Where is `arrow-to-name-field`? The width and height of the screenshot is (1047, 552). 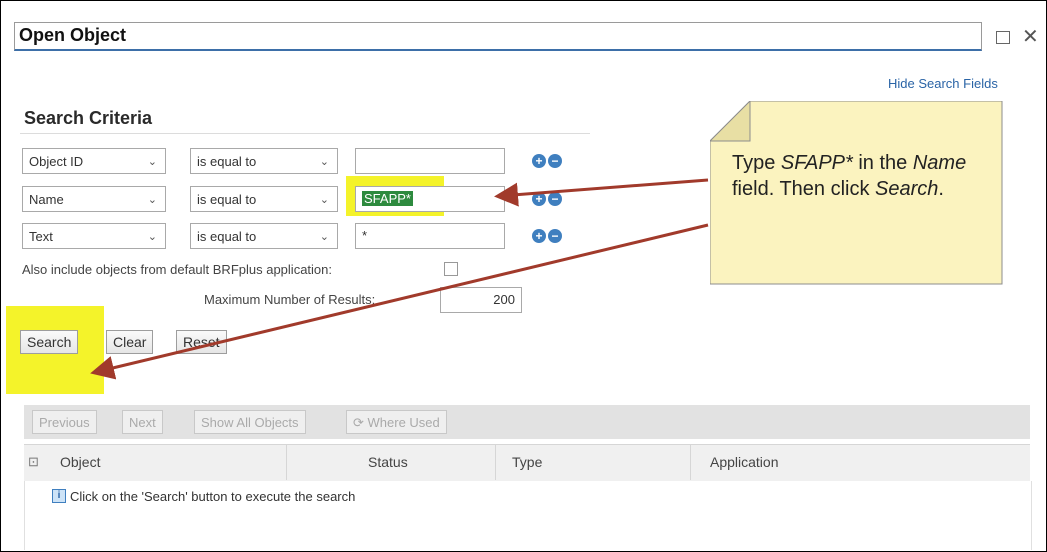
arrow-to-name-field is located at coordinates (601, 192).